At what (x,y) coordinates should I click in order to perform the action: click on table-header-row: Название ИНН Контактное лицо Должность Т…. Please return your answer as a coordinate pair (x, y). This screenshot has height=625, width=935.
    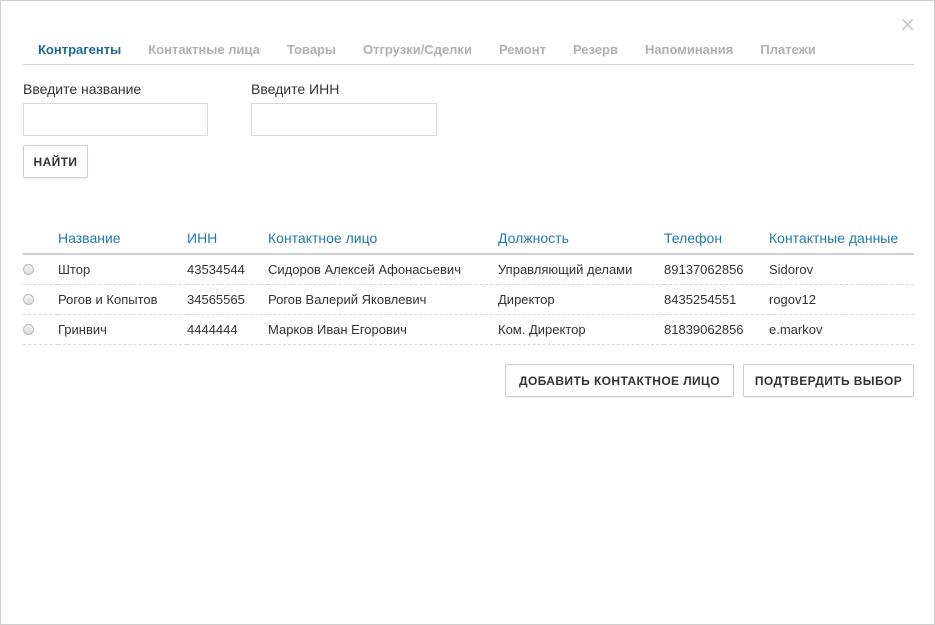
    Looking at the image, I should click on (468, 239).